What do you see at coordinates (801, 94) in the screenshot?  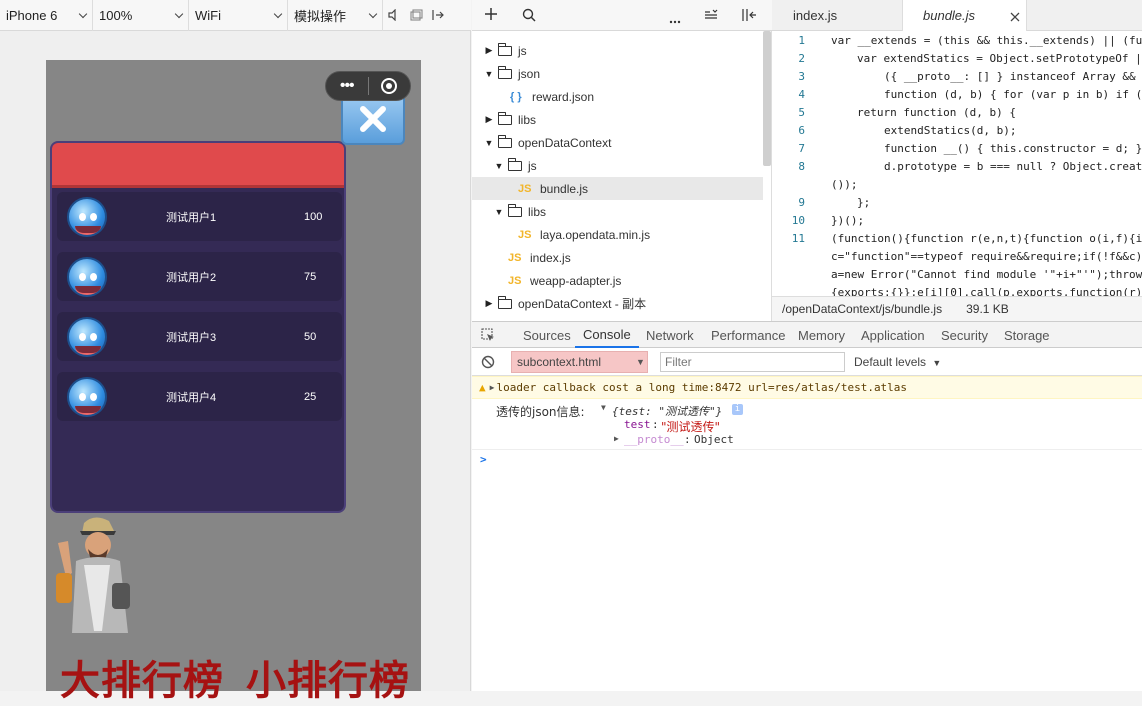 I see `line-number: 4` at bounding box center [801, 94].